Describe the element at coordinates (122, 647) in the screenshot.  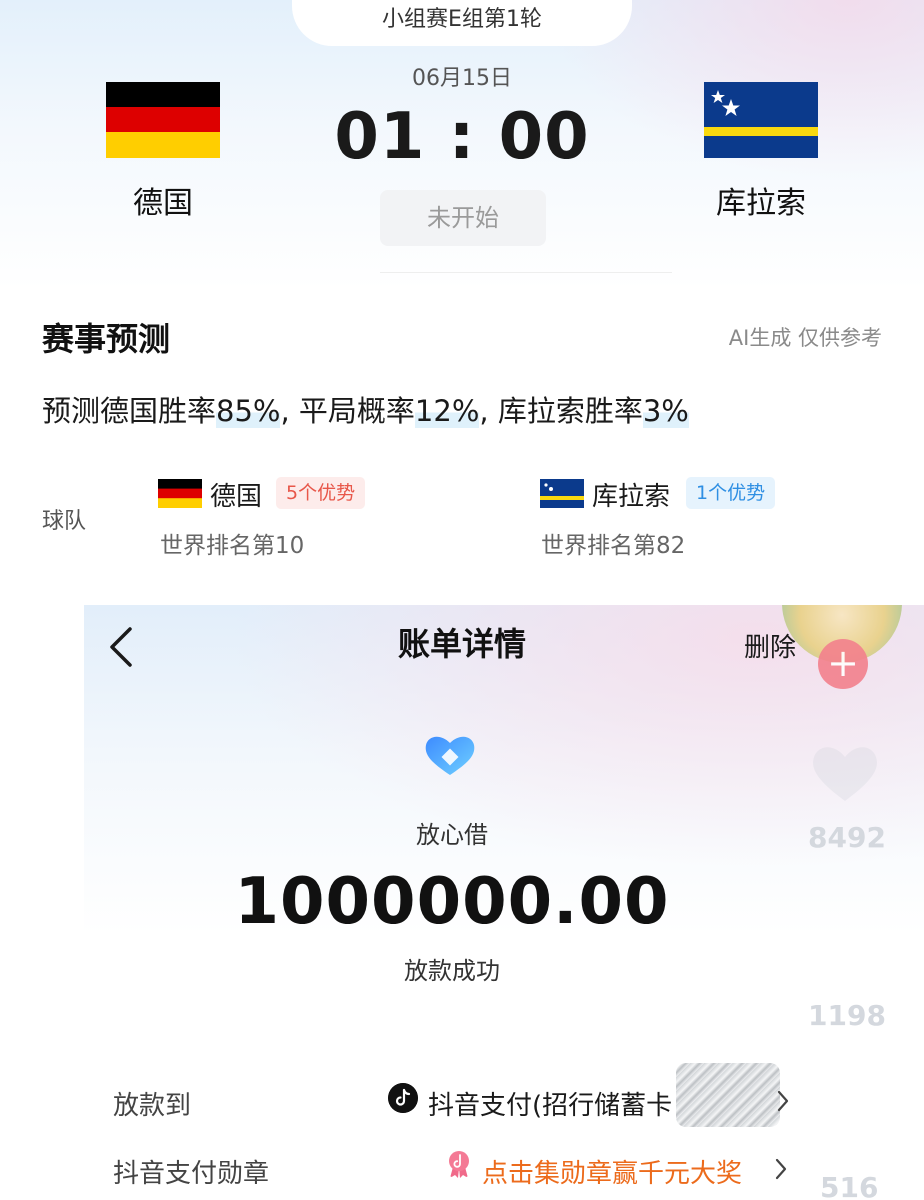
I see `back-chevron-icon` at that location.